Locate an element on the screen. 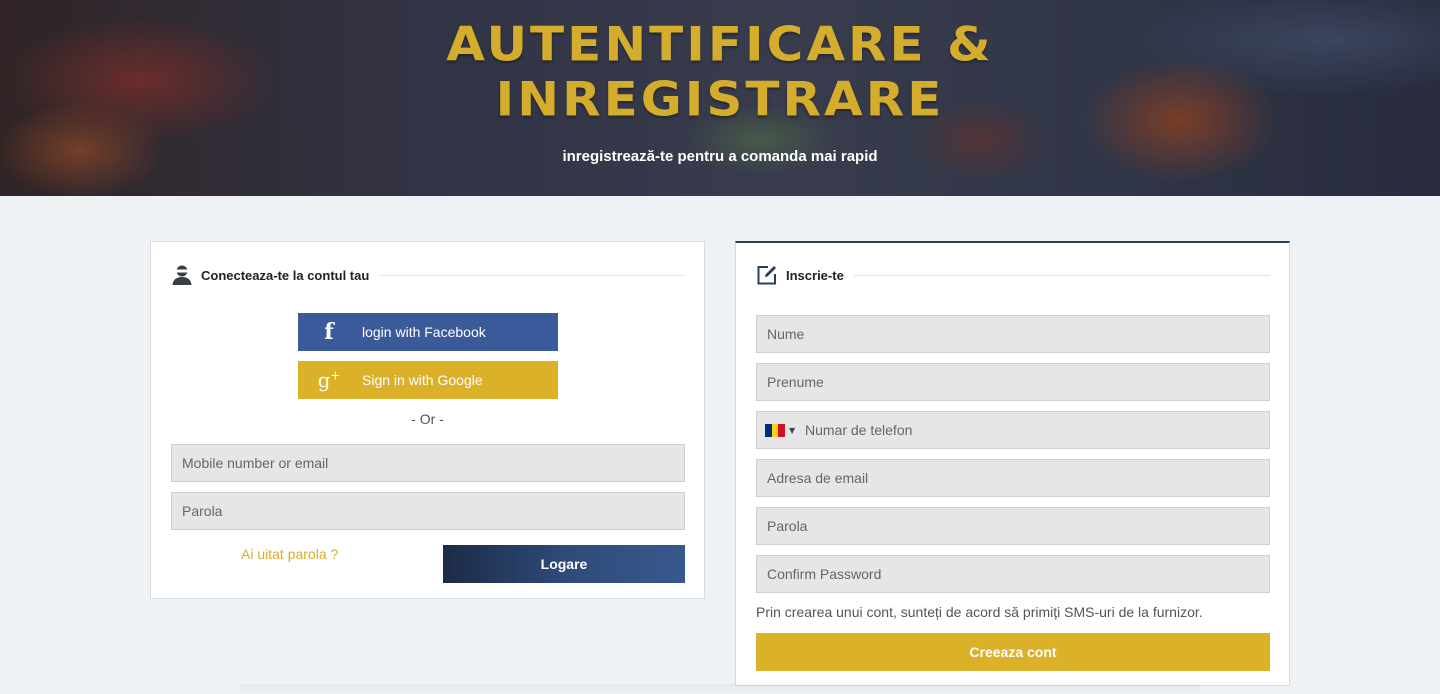  login-panel-header: Conecteaza-te la contul tau is located at coordinates (428, 275).